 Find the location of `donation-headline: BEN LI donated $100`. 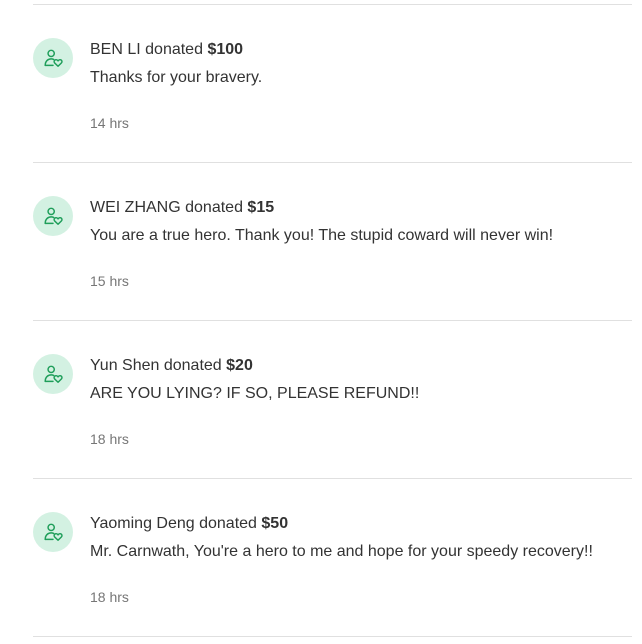

donation-headline: BEN LI donated $100 is located at coordinates (166, 50).